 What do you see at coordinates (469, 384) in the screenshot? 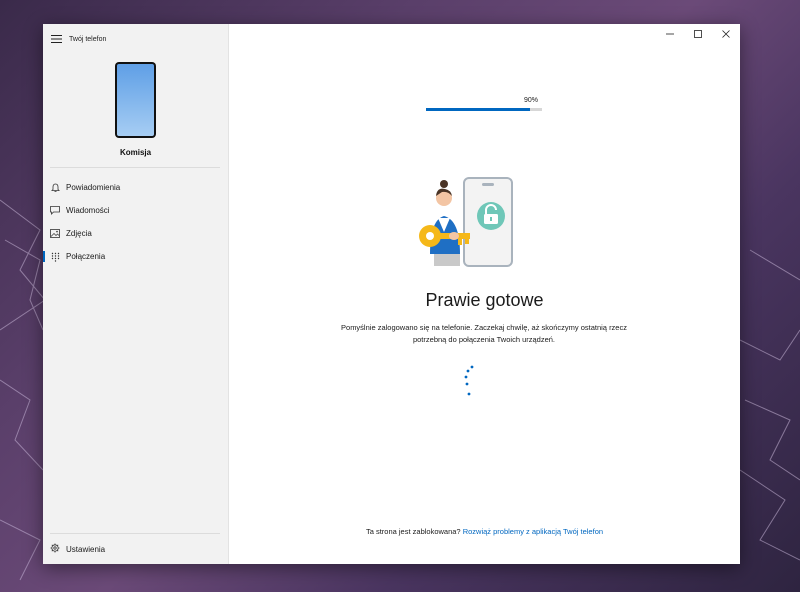
I see `loading-spinner-icon` at bounding box center [469, 384].